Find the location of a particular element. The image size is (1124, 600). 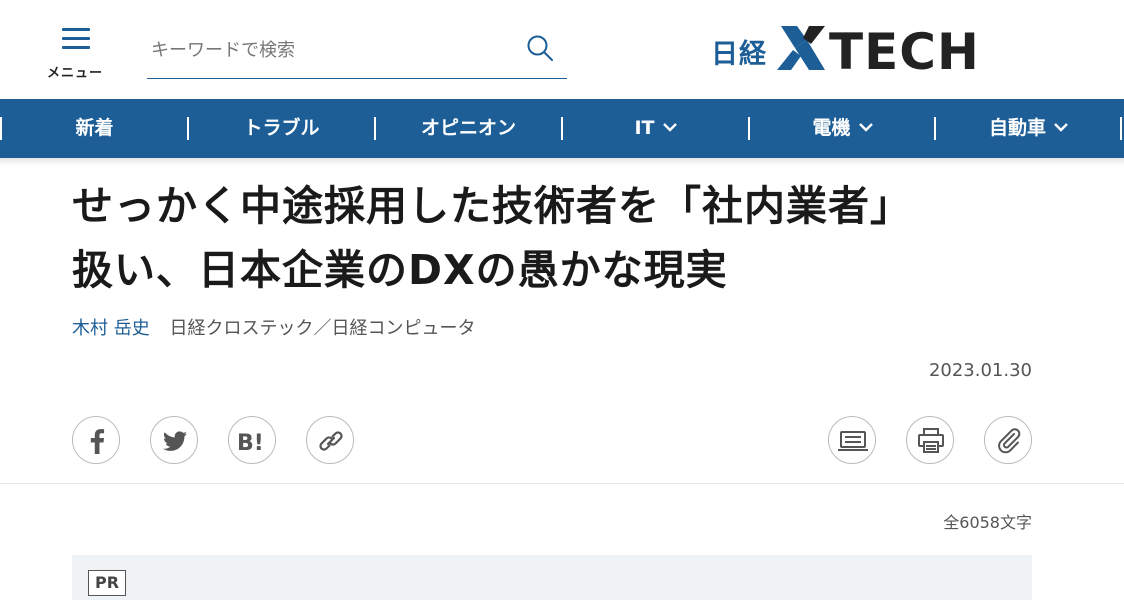

twitter-share-button is located at coordinates (174, 440).